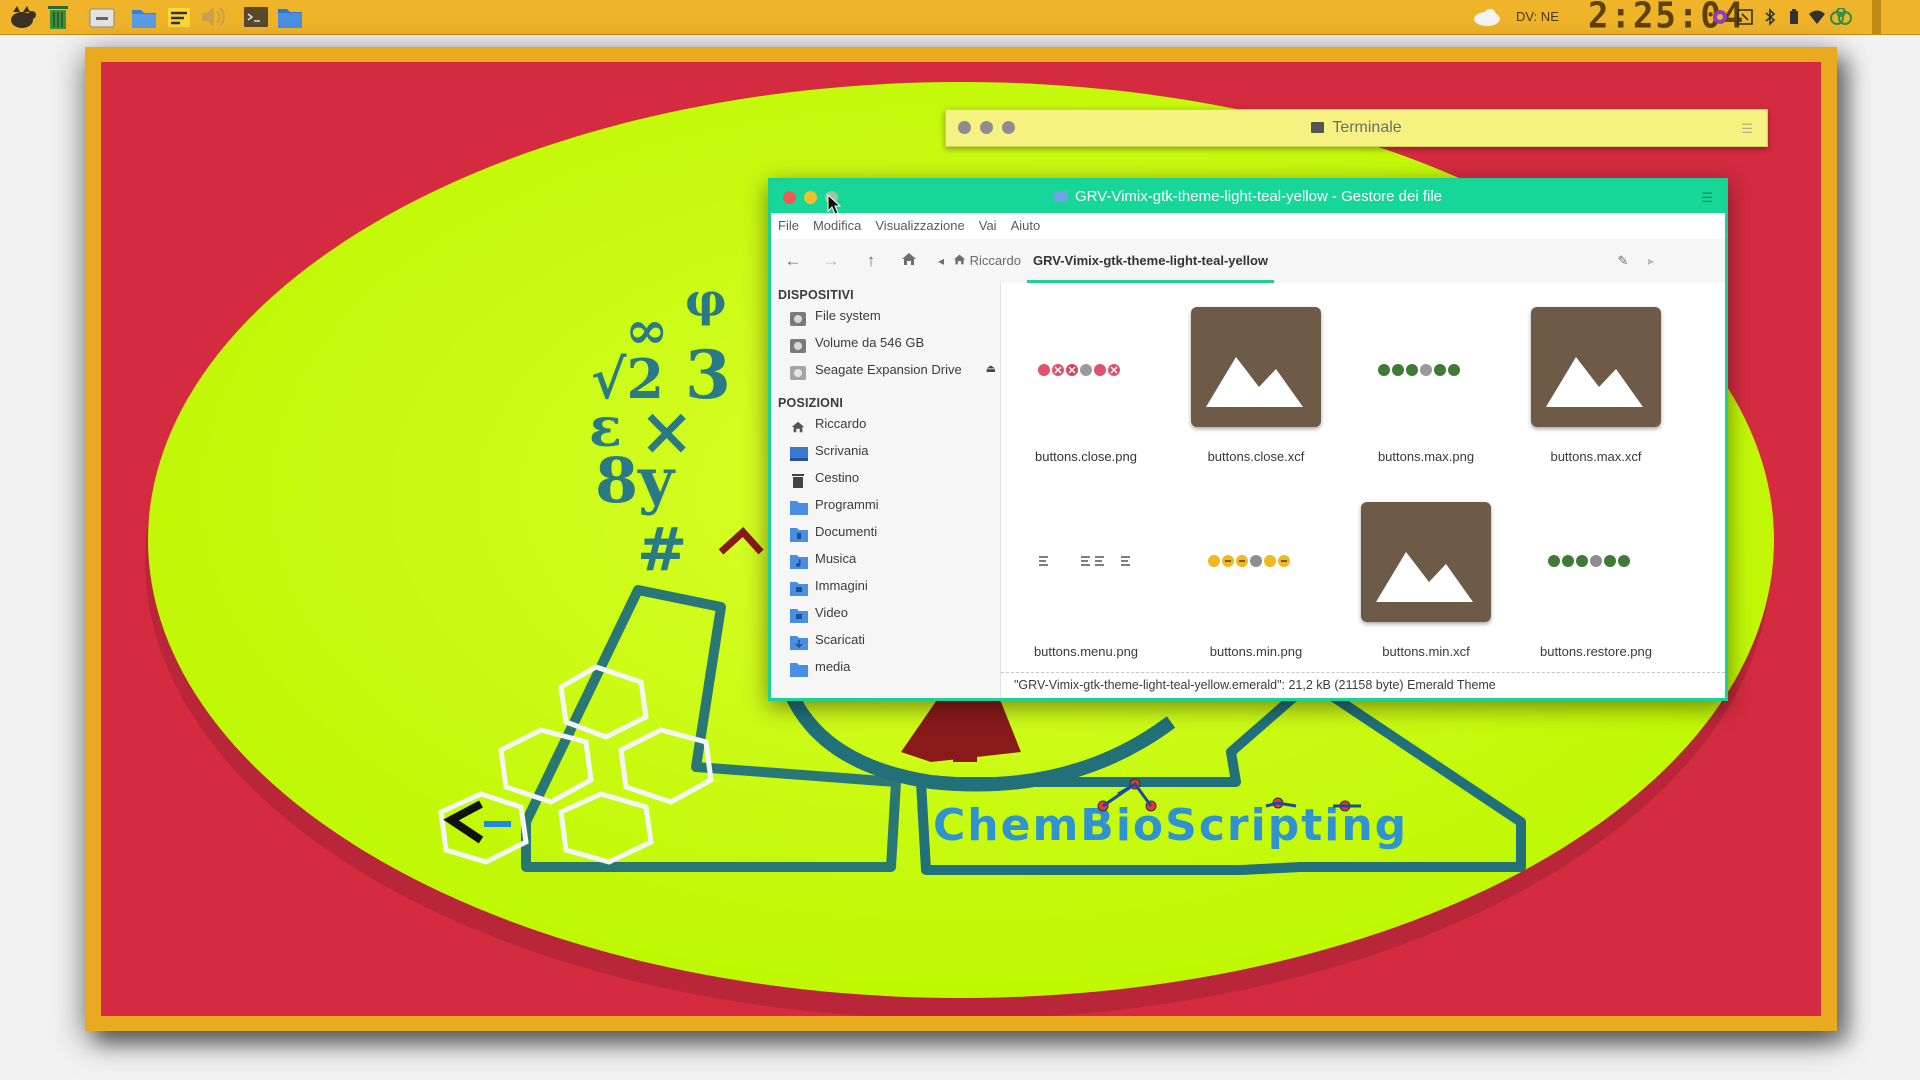  What do you see at coordinates (1356, 128) in the screenshot?
I see `terminal-window: Terminale ☰` at bounding box center [1356, 128].